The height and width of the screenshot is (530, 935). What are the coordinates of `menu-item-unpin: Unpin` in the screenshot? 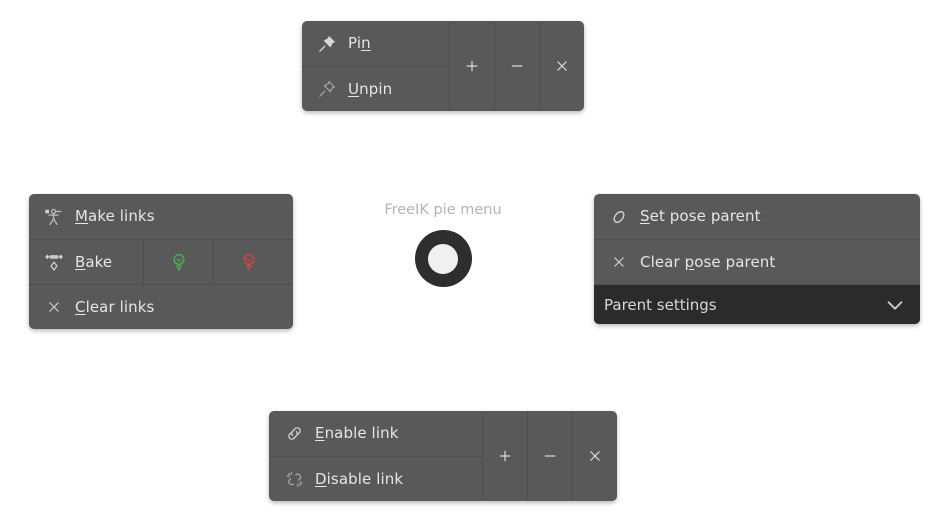 It's located at (375, 88).